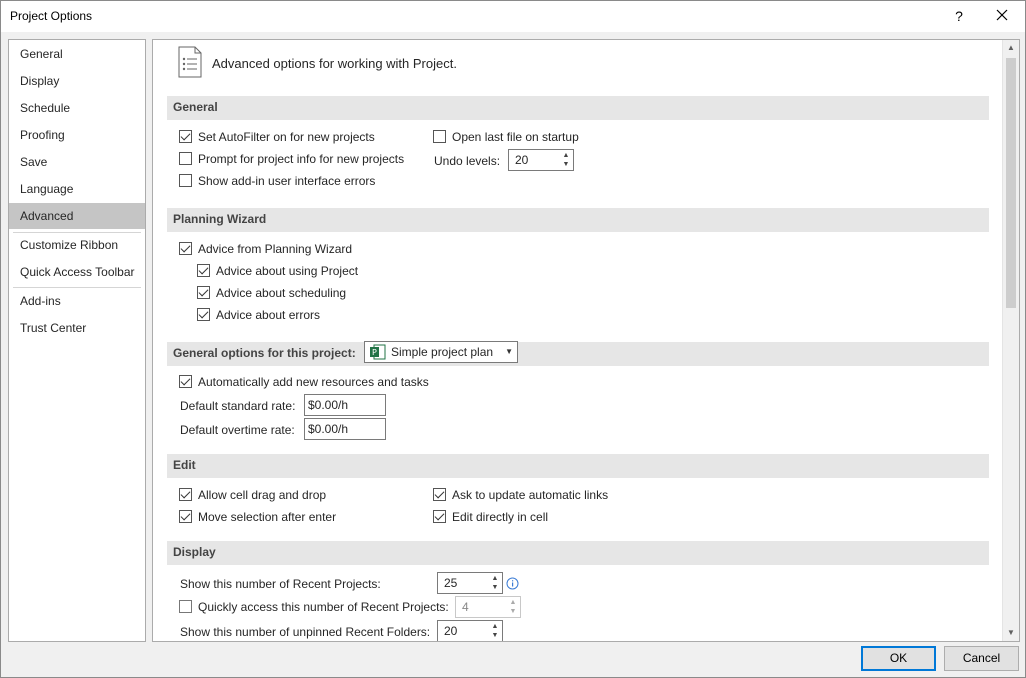  I want to click on advice-scheduling-checkbox: Advice about scheduling, so click(271, 293).